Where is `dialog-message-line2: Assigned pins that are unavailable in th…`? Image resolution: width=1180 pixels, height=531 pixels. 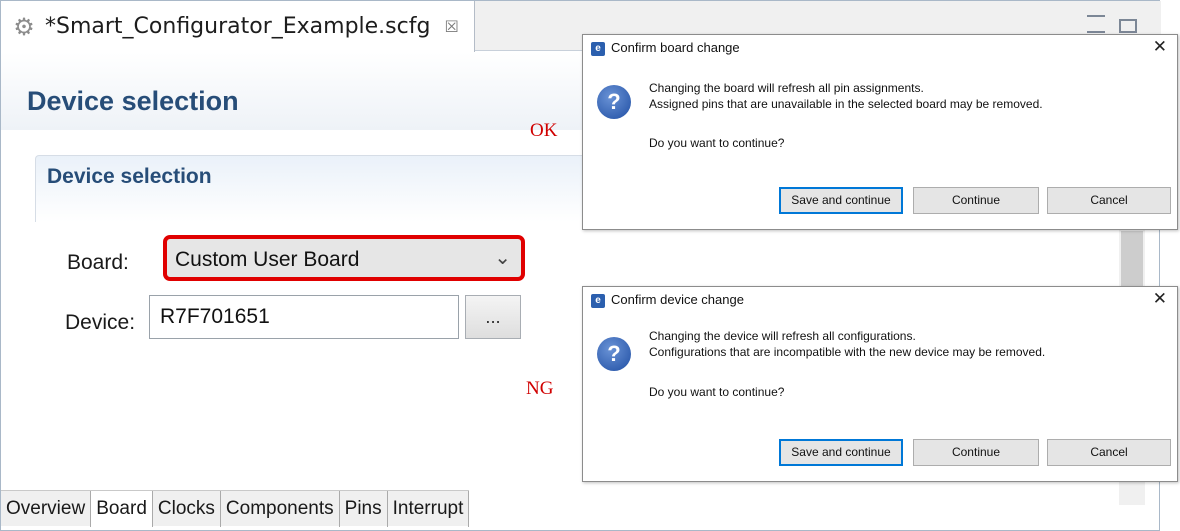 dialog-message-line2: Assigned pins that are unavailable in th… is located at coordinates (846, 104).